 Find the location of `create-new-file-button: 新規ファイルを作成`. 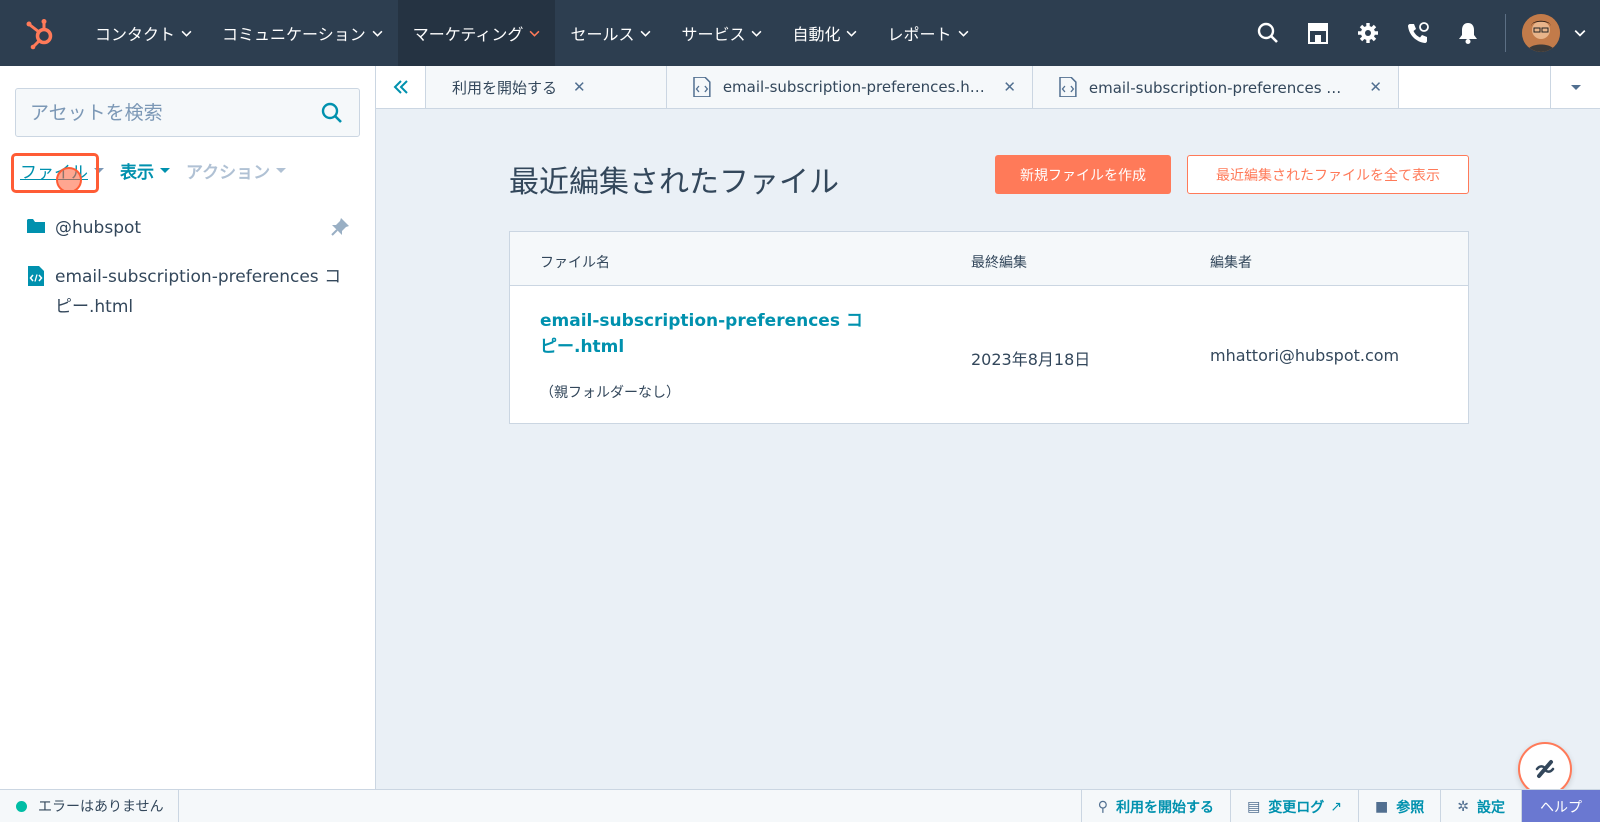

create-new-file-button: 新規ファイルを作成 is located at coordinates (1083, 174).